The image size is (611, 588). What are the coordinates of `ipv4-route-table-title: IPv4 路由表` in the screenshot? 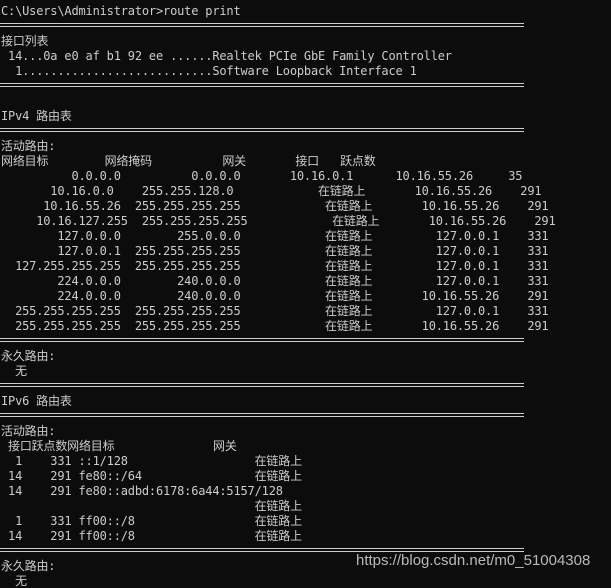 It's located at (36, 116).